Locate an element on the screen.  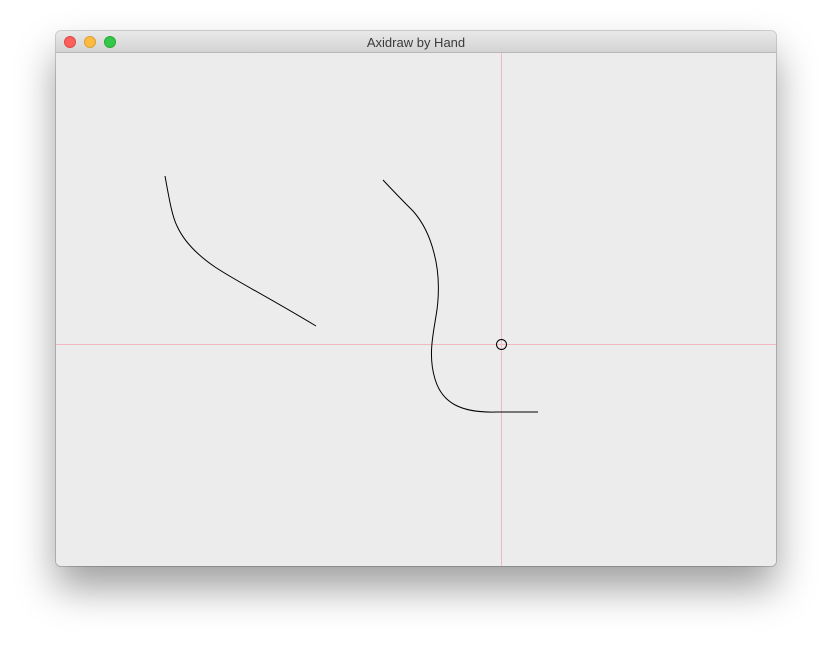
window-title: Axidraw by Hand is located at coordinates (416, 42).